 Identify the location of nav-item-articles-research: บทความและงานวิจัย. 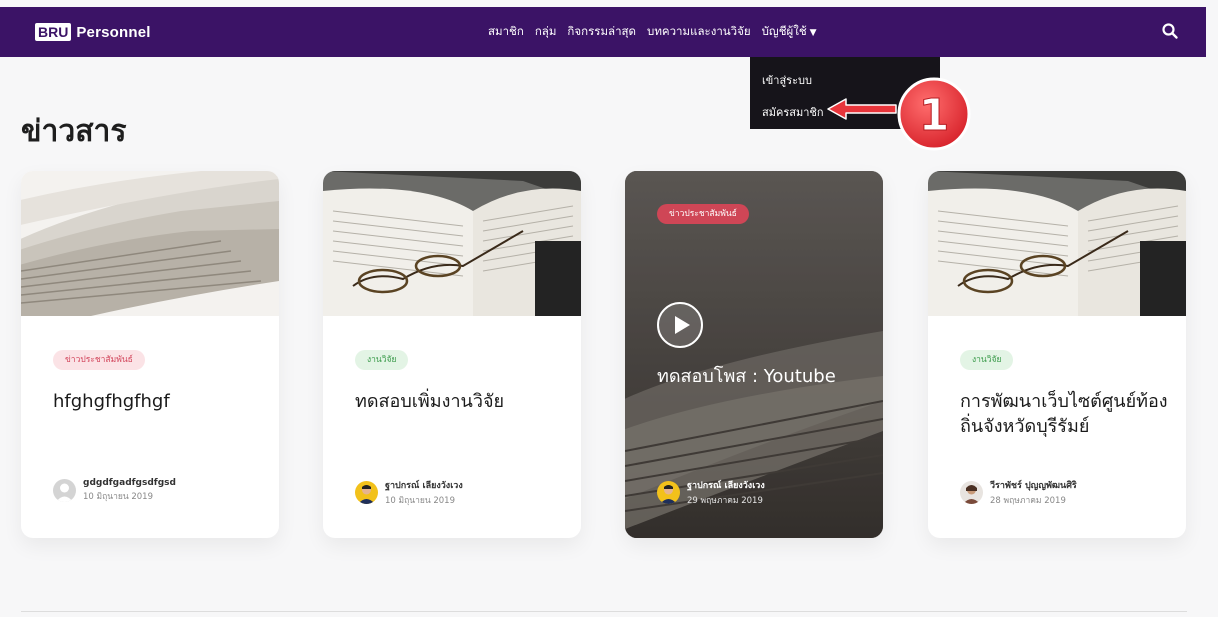
(699, 32).